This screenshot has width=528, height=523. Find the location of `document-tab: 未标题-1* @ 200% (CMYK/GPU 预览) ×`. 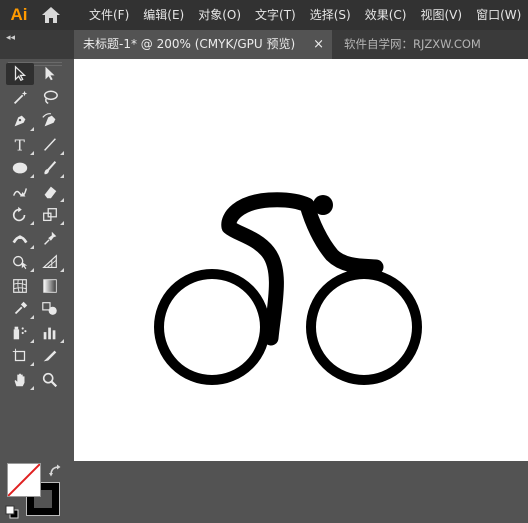

document-tab: 未标题-1* @ 200% (CMYK/GPU 预览) × is located at coordinates (203, 44).